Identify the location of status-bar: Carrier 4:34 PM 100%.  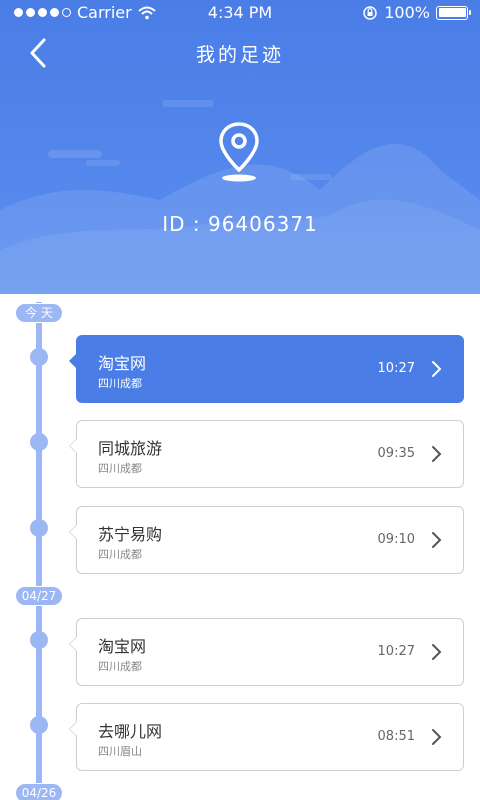
(240, 13).